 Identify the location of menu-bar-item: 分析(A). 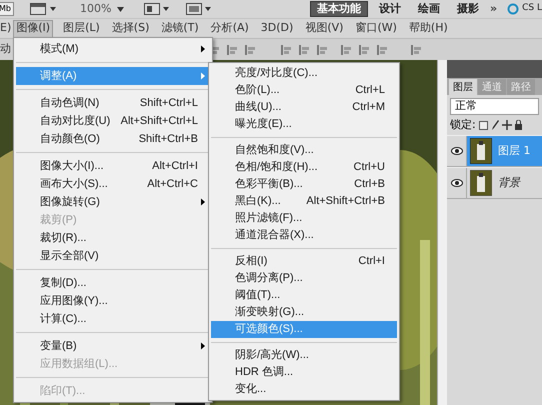
(229, 29).